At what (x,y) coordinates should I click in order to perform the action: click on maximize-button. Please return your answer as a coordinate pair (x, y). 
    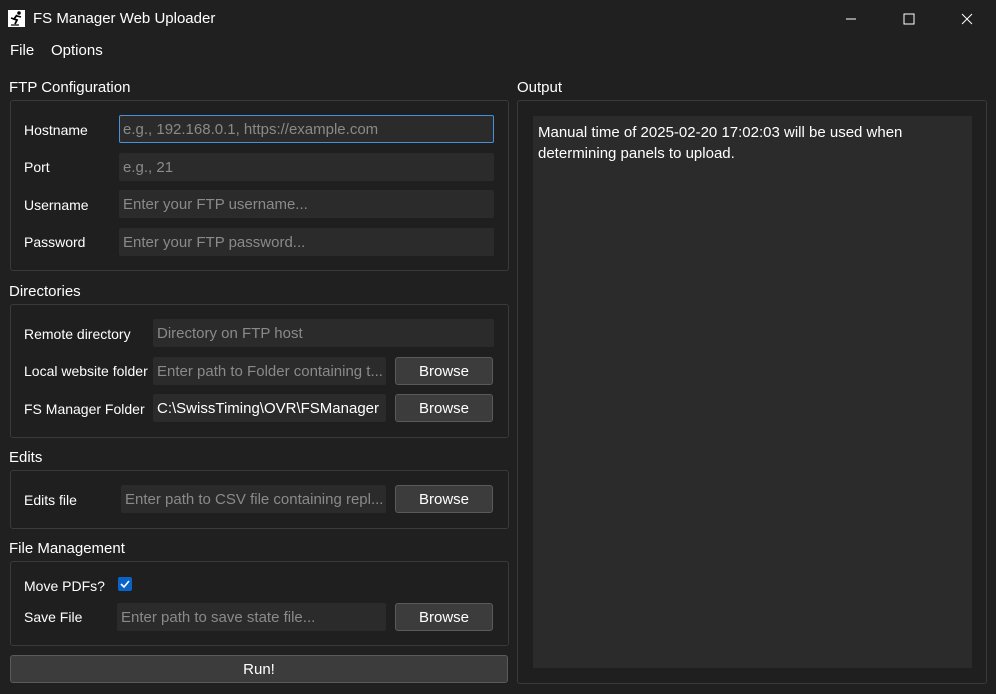
    Looking at the image, I should click on (909, 19).